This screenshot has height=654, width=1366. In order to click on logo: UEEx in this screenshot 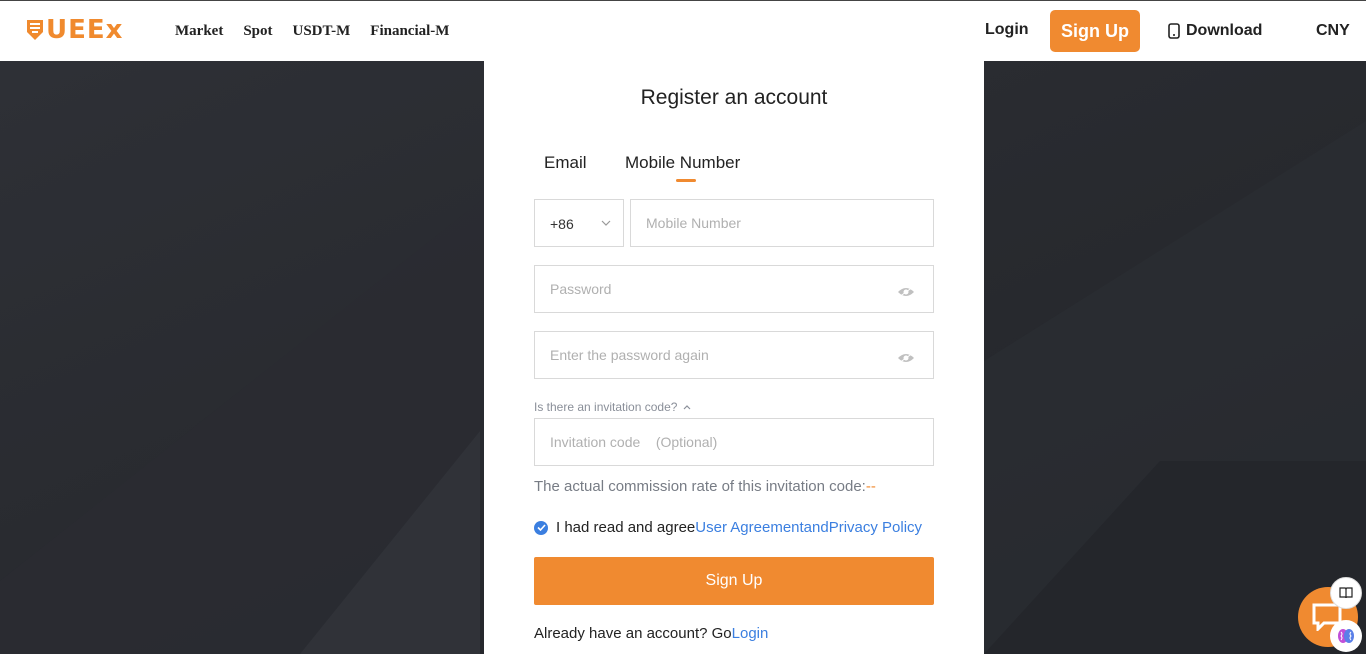, I will do `click(75, 30)`.